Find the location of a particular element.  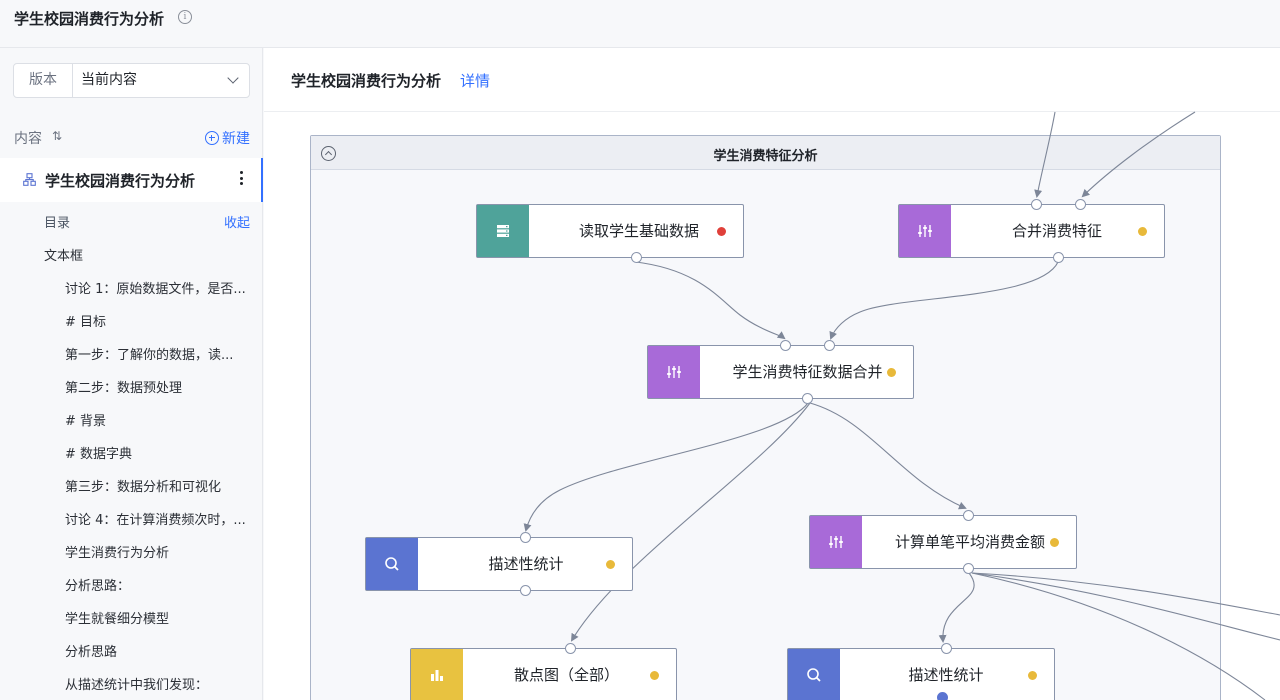

node-scatter-all: 散点图（全部） is located at coordinates (543, 674).